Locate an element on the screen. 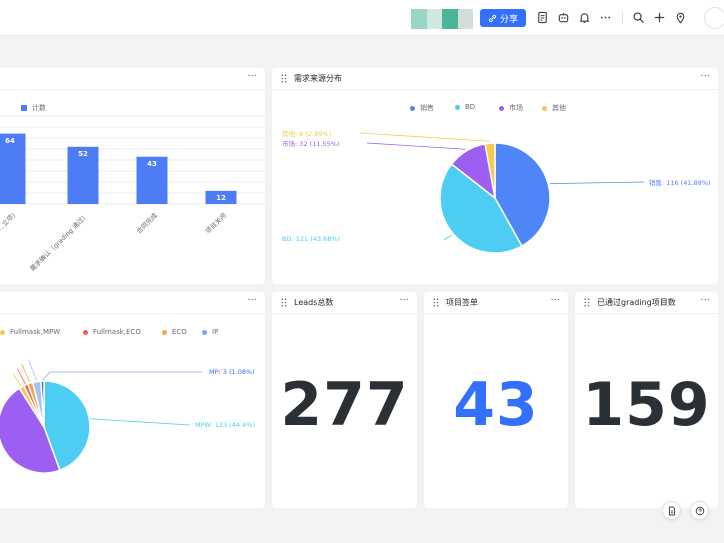  bell-icon is located at coordinates (584, 17).